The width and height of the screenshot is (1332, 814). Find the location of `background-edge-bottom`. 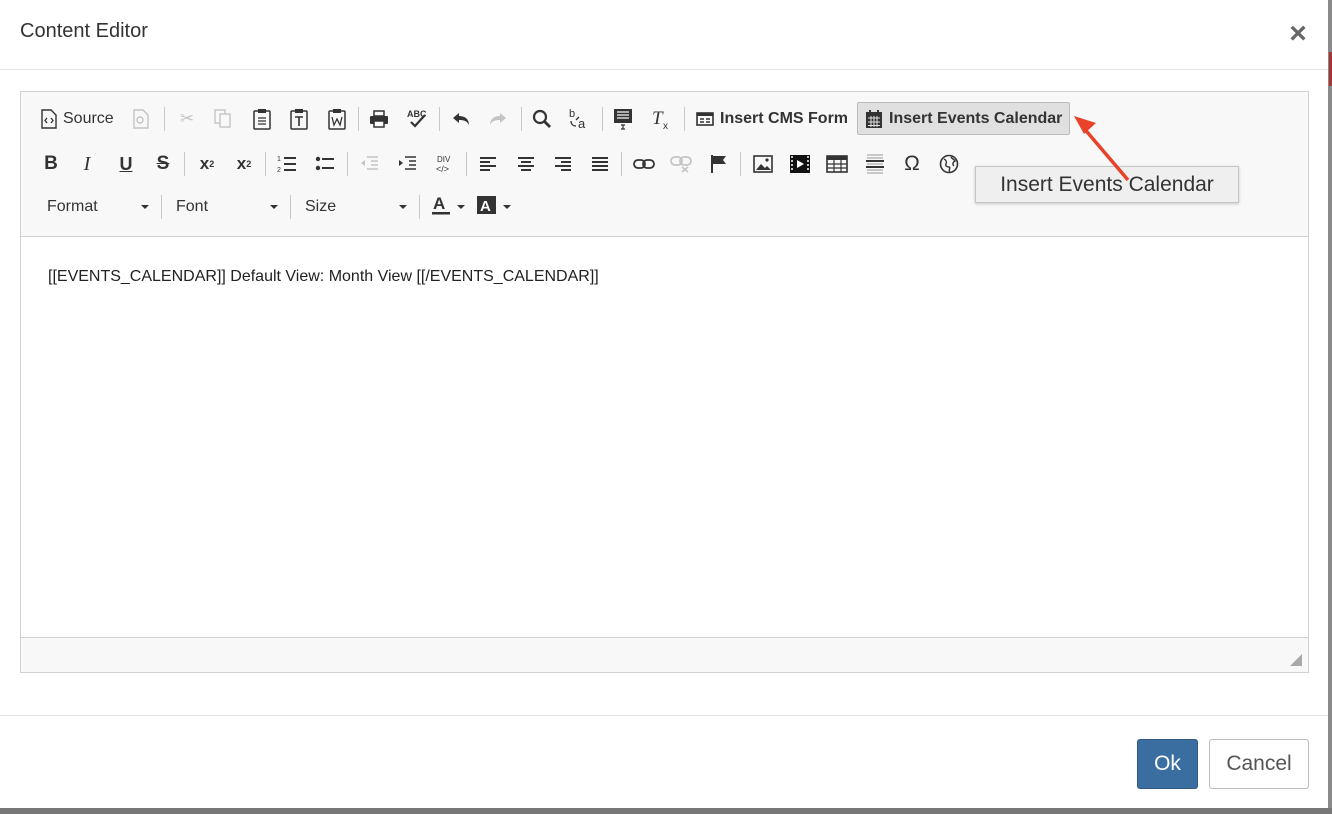

background-edge-bottom is located at coordinates (666, 811).